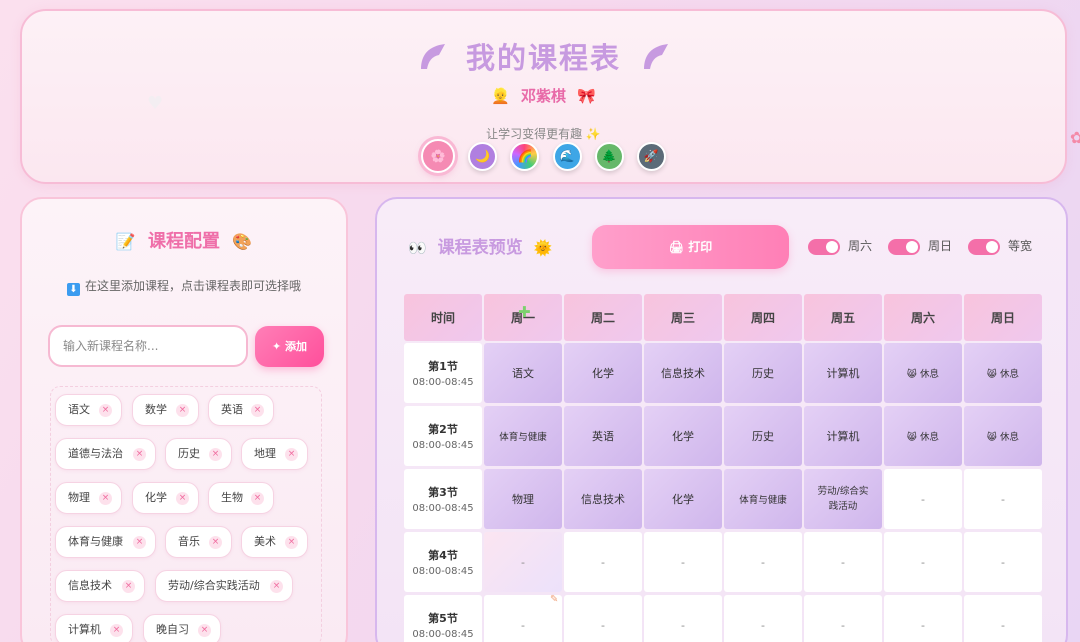  What do you see at coordinates (155, 103) in the screenshot?
I see `heart-decoration-icon: ♥` at bounding box center [155, 103].